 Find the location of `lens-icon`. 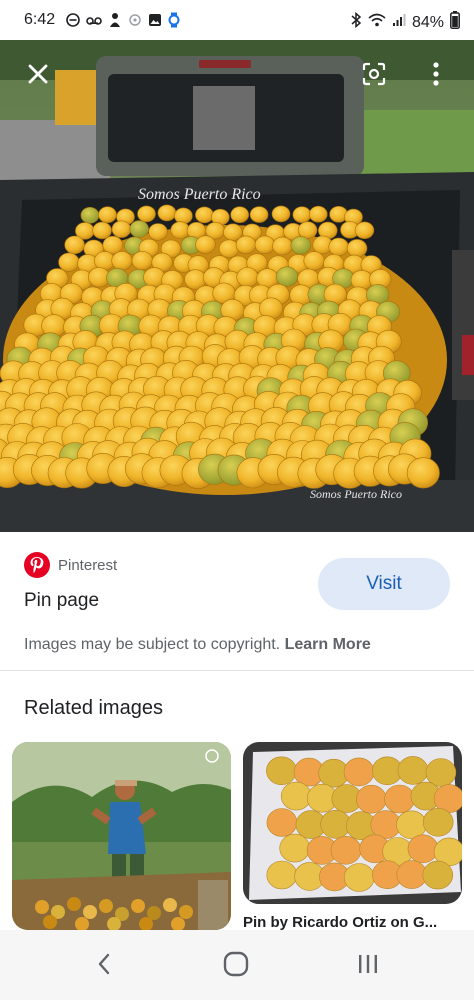

lens-icon is located at coordinates (374, 74).